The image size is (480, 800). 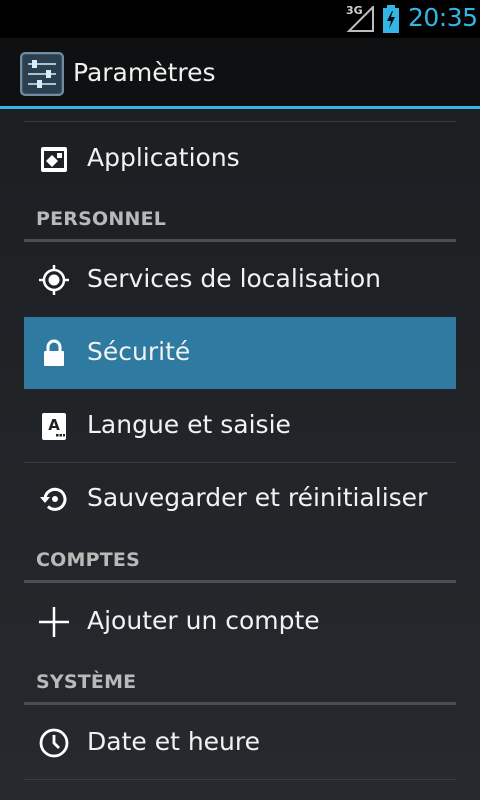 I want to click on settings-item-label: Sécurité, so click(x=139, y=351).